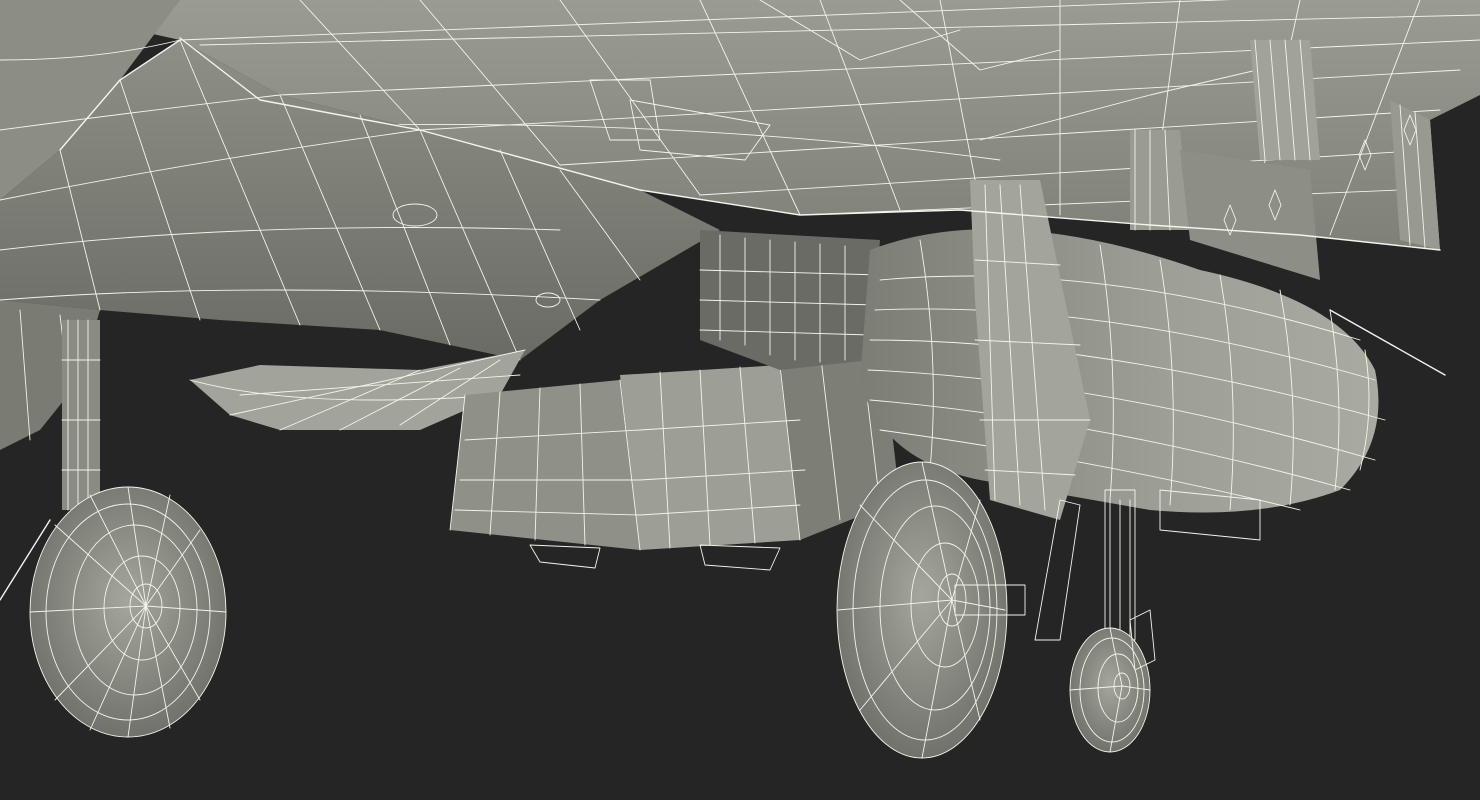 The height and width of the screenshot is (800, 1480). What do you see at coordinates (790, 300) in the screenshot?
I see `bay-interior` at bounding box center [790, 300].